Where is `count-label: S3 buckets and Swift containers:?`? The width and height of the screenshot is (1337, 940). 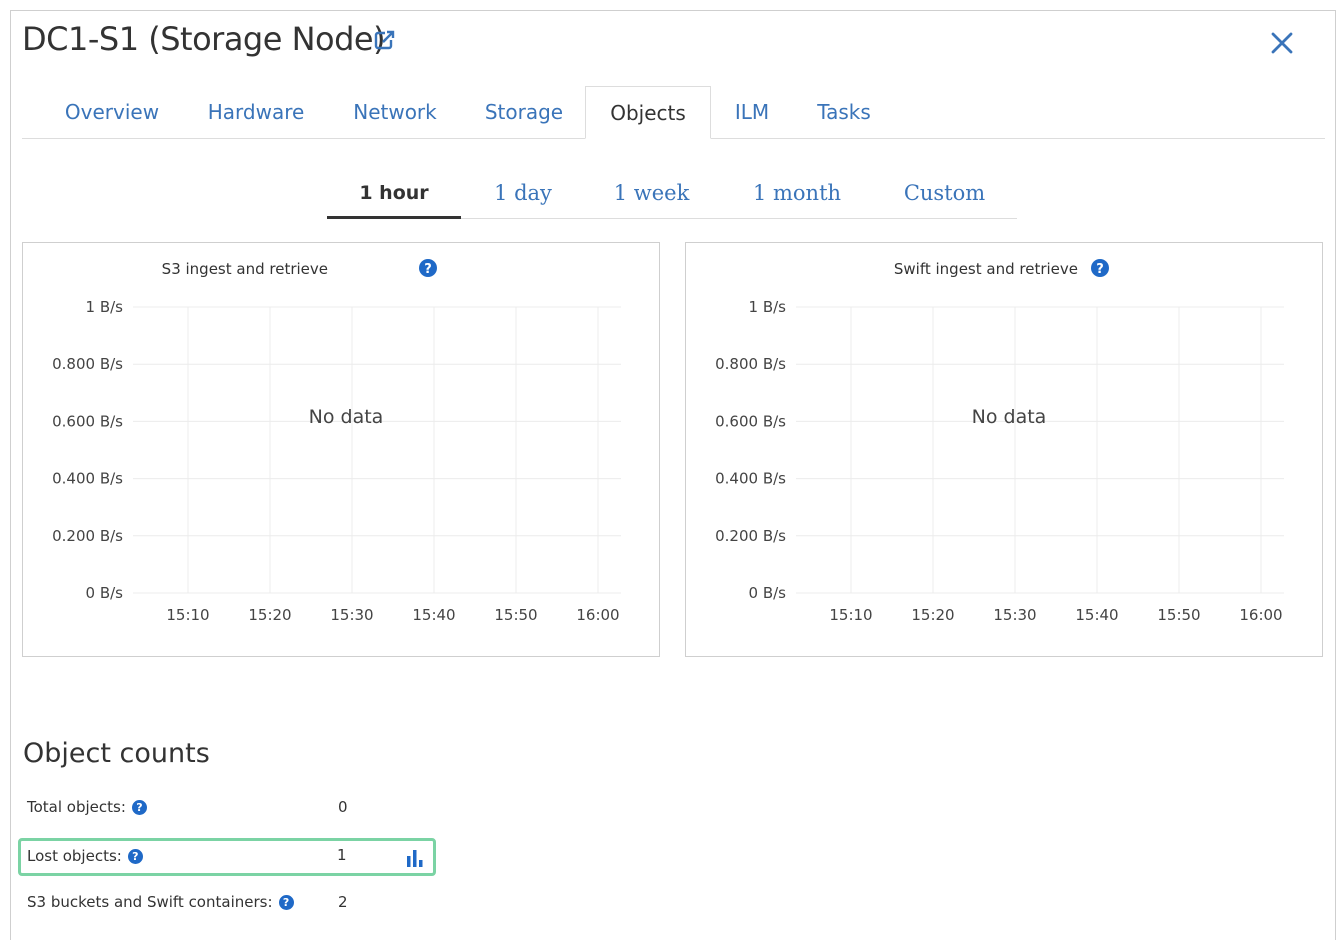
count-label: S3 buckets and Swift containers:? is located at coordinates (160, 902).